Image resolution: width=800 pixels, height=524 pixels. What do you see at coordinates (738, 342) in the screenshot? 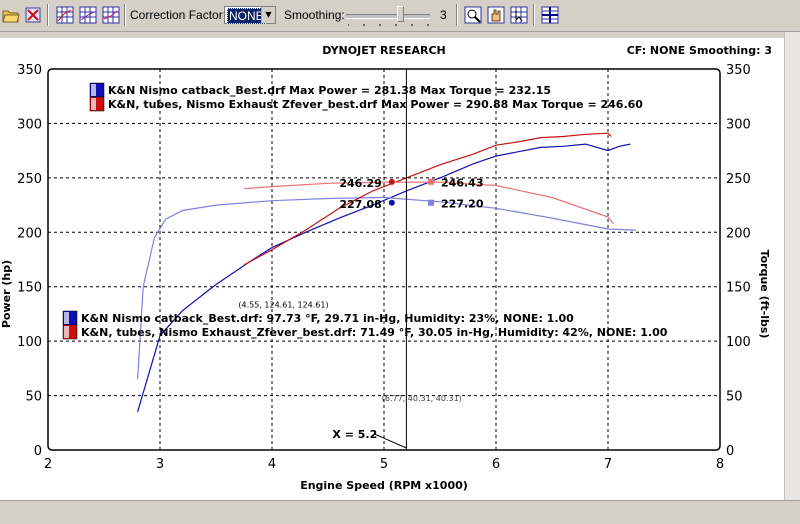
I see `y-tick-label-right: 100` at bounding box center [738, 342].